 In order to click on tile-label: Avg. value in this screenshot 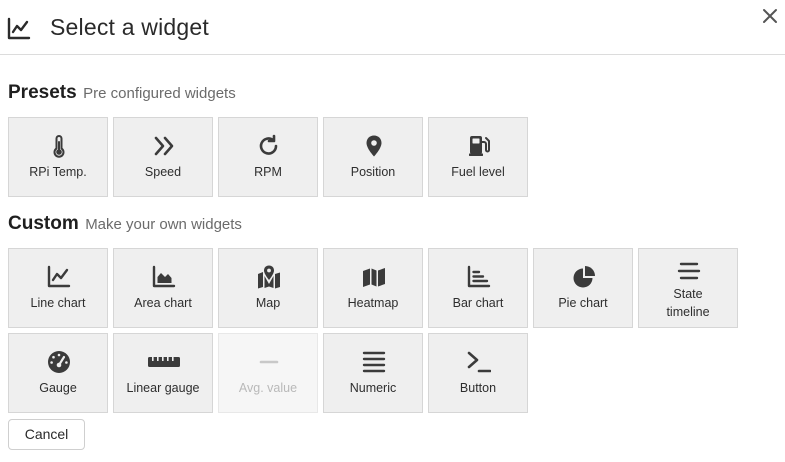, I will do `click(268, 388)`.